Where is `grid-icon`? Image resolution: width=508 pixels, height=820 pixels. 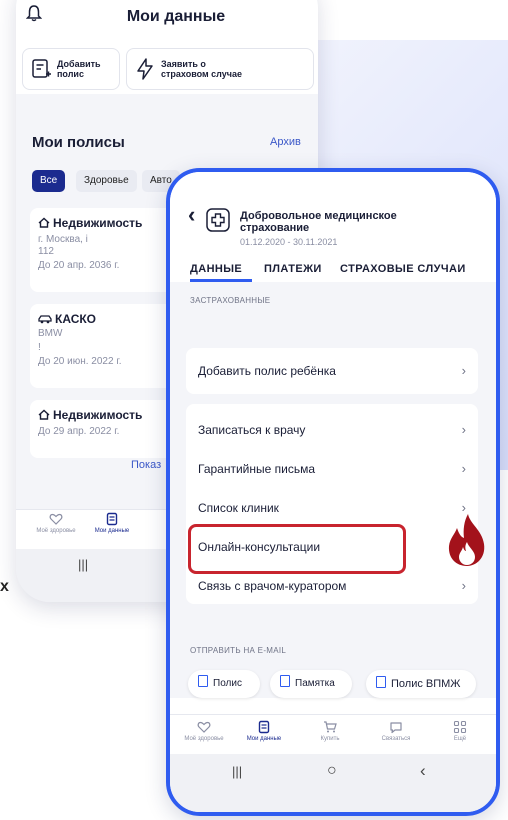
grid-icon is located at coordinates (460, 727).